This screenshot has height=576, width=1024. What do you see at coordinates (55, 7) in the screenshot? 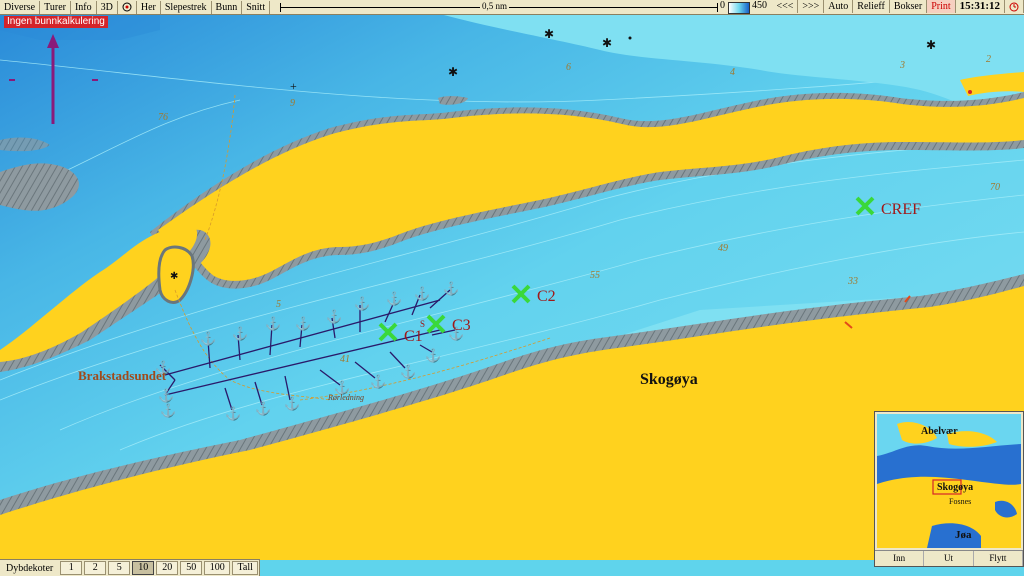
I see `menu-turer: Turer` at bounding box center [55, 7].